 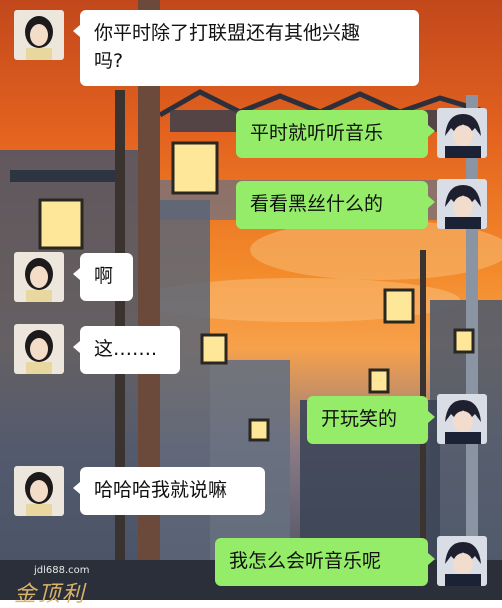 I want to click on message-bubble-2: 平时就听听音乐, so click(x=335, y=134).